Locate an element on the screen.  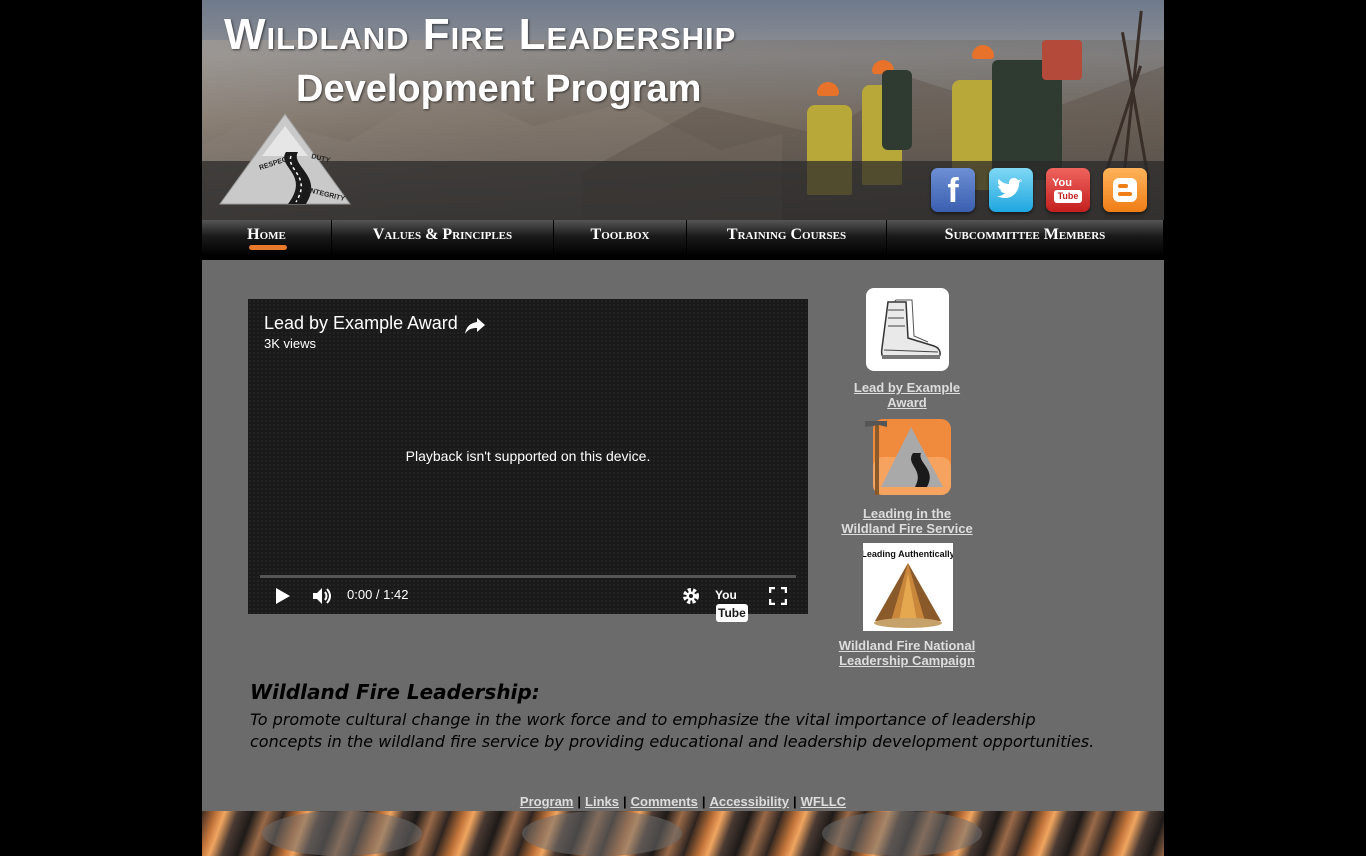
mission-heading: Wildland Fire Leadership: is located at coordinates (395, 692).